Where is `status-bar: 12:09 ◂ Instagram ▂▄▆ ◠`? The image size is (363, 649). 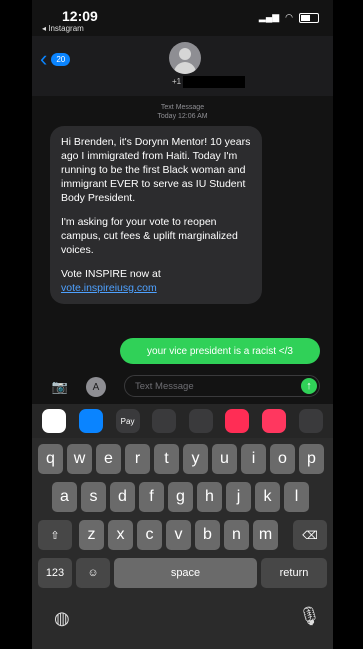 status-bar: 12:09 ◂ Instagram ▂▄▆ ◠ is located at coordinates (182, 17).